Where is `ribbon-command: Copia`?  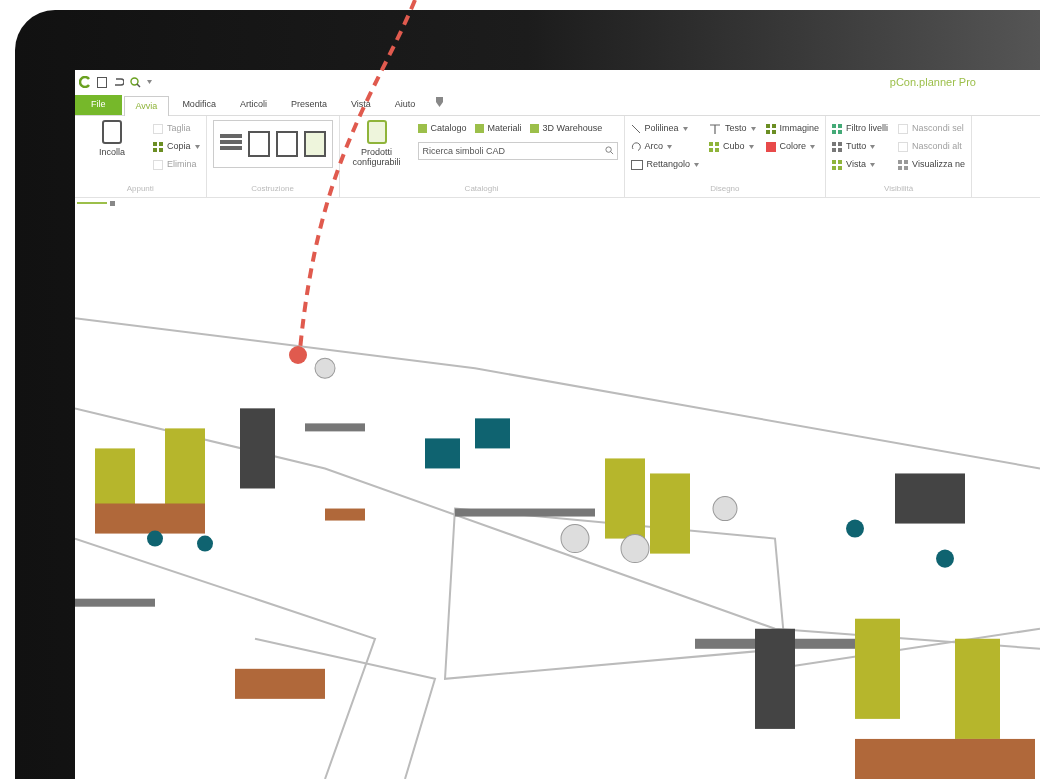 ribbon-command: Copia is located at coordinates (183, 147).